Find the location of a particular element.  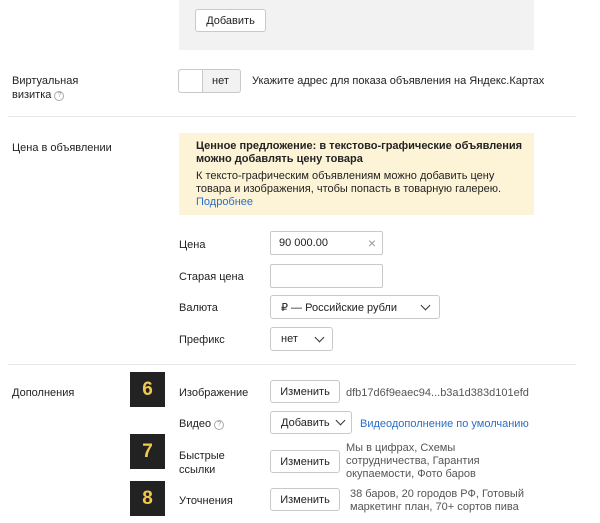

callouts-change-button: Изменить is located at coordinates (305, 499).